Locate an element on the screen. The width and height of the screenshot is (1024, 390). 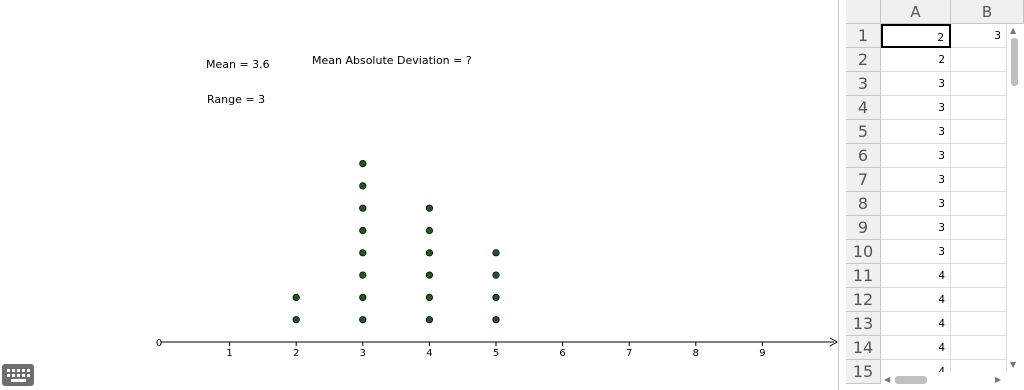
table-row: 22 is located at coordinates (935, 60).